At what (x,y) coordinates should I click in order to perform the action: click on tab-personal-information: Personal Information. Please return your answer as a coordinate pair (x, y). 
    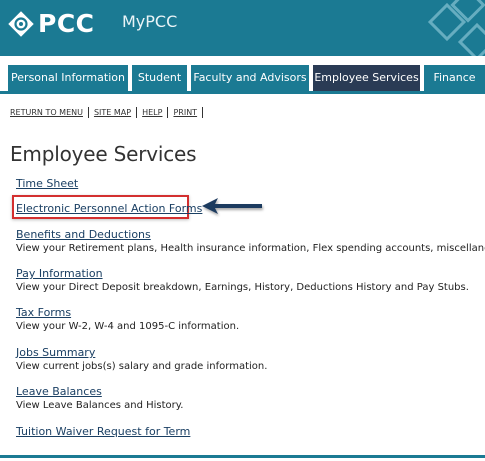
    Looking at the image, I should click on (68, 78).